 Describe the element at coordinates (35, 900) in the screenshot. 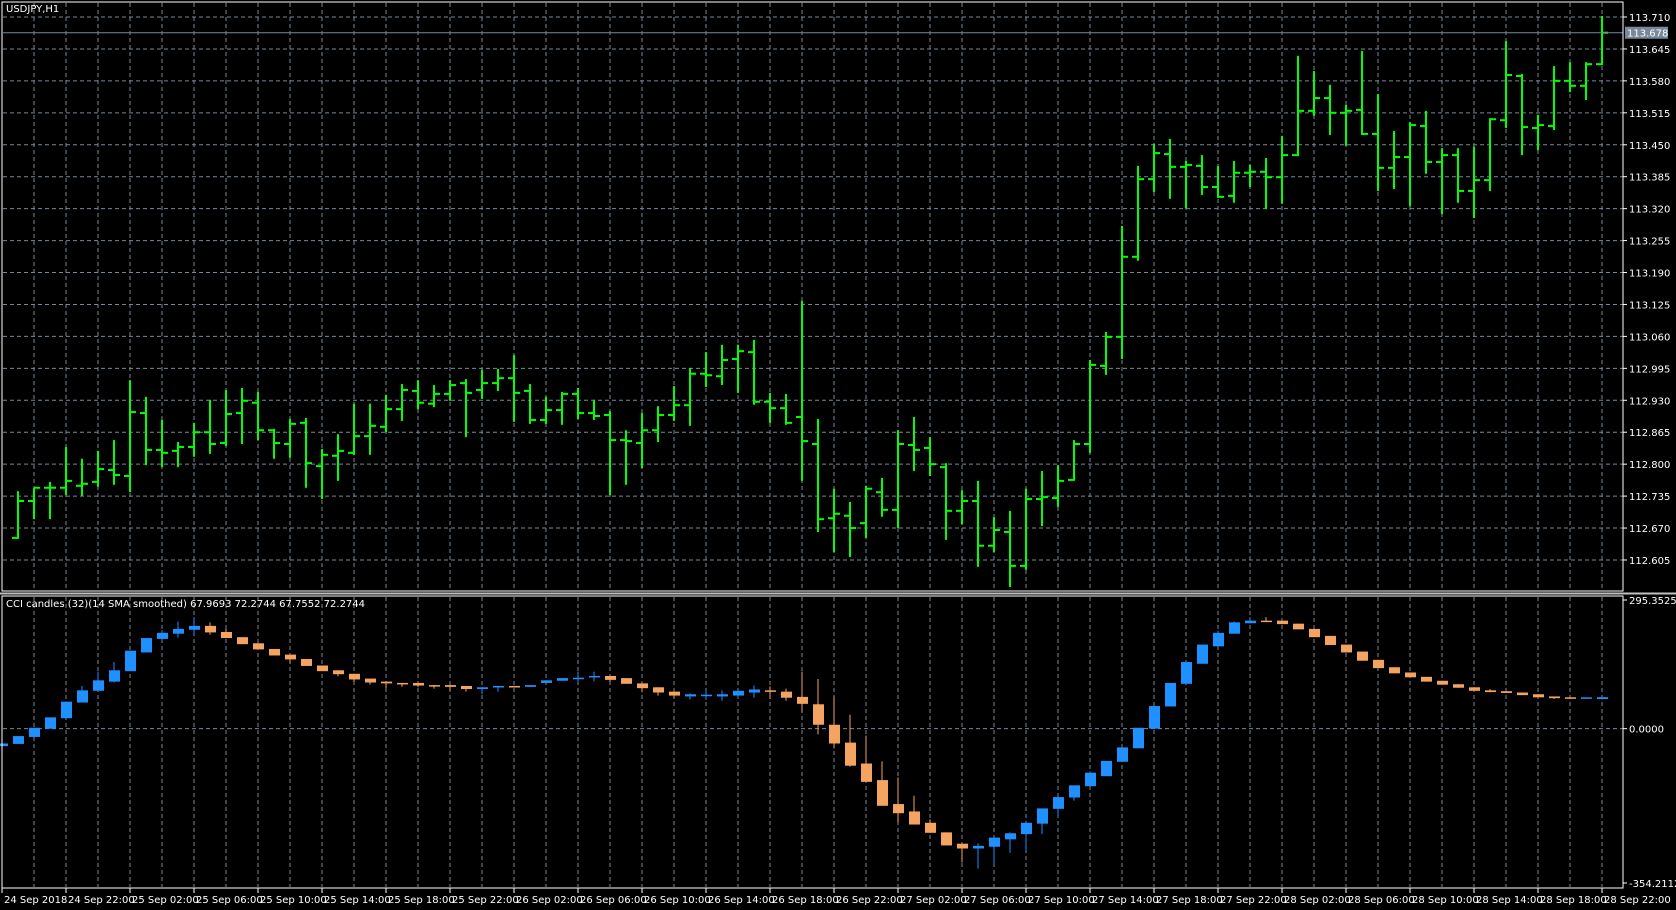

I see `time-label: 24 Sep 2018` at that location.